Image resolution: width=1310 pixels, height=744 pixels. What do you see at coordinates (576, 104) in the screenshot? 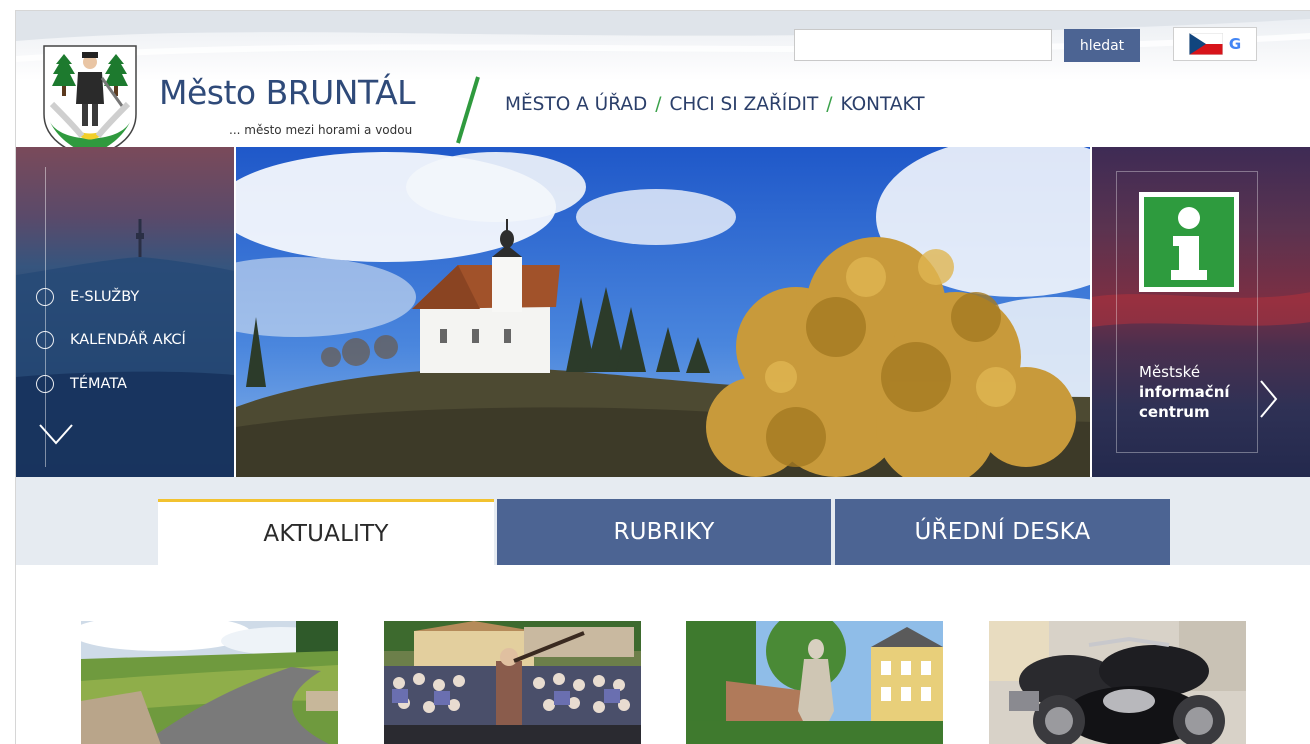
I see `nav-mesto-a-urad: MĚSTO A ÚŘAD` at bounding box center [576, 104].